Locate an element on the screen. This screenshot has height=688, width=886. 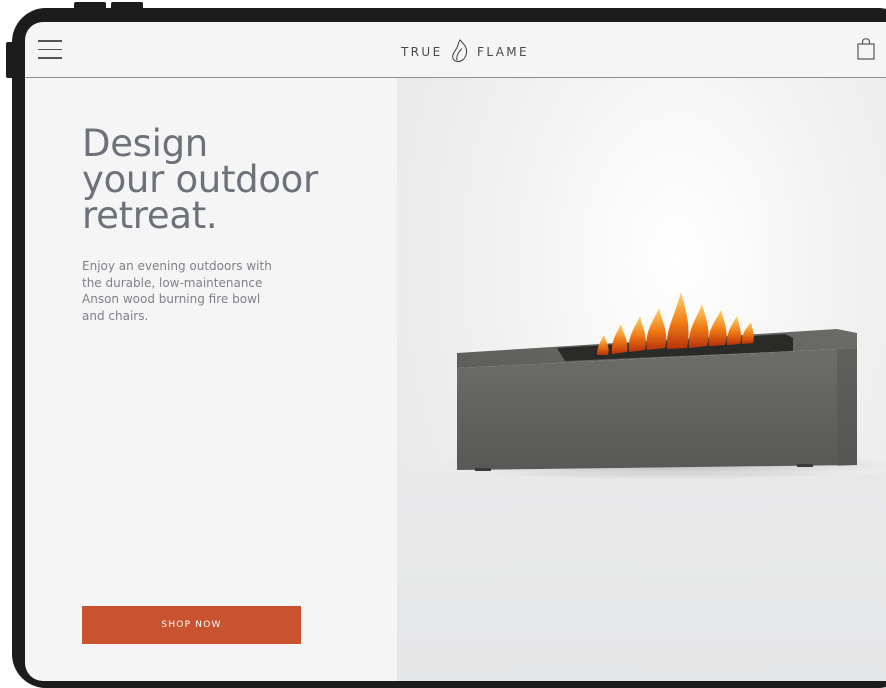
shopping-bag-icon is located at coordinates (866, 49).